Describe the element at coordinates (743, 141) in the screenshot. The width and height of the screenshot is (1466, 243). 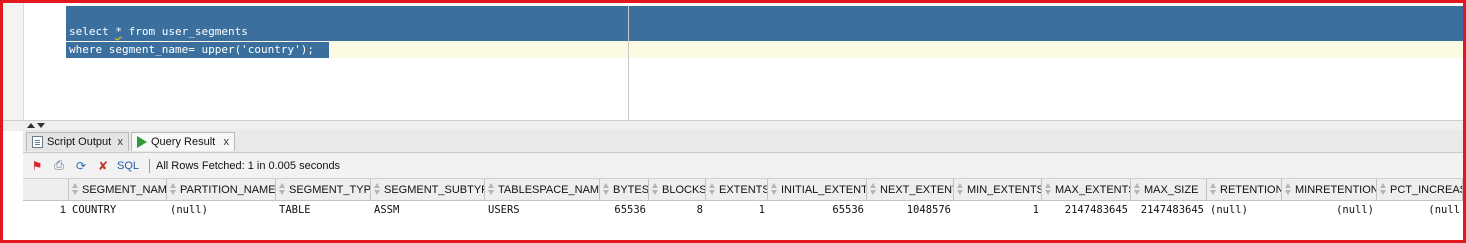
I see `result-tabbar: Script Output x Query Result x` at that location.